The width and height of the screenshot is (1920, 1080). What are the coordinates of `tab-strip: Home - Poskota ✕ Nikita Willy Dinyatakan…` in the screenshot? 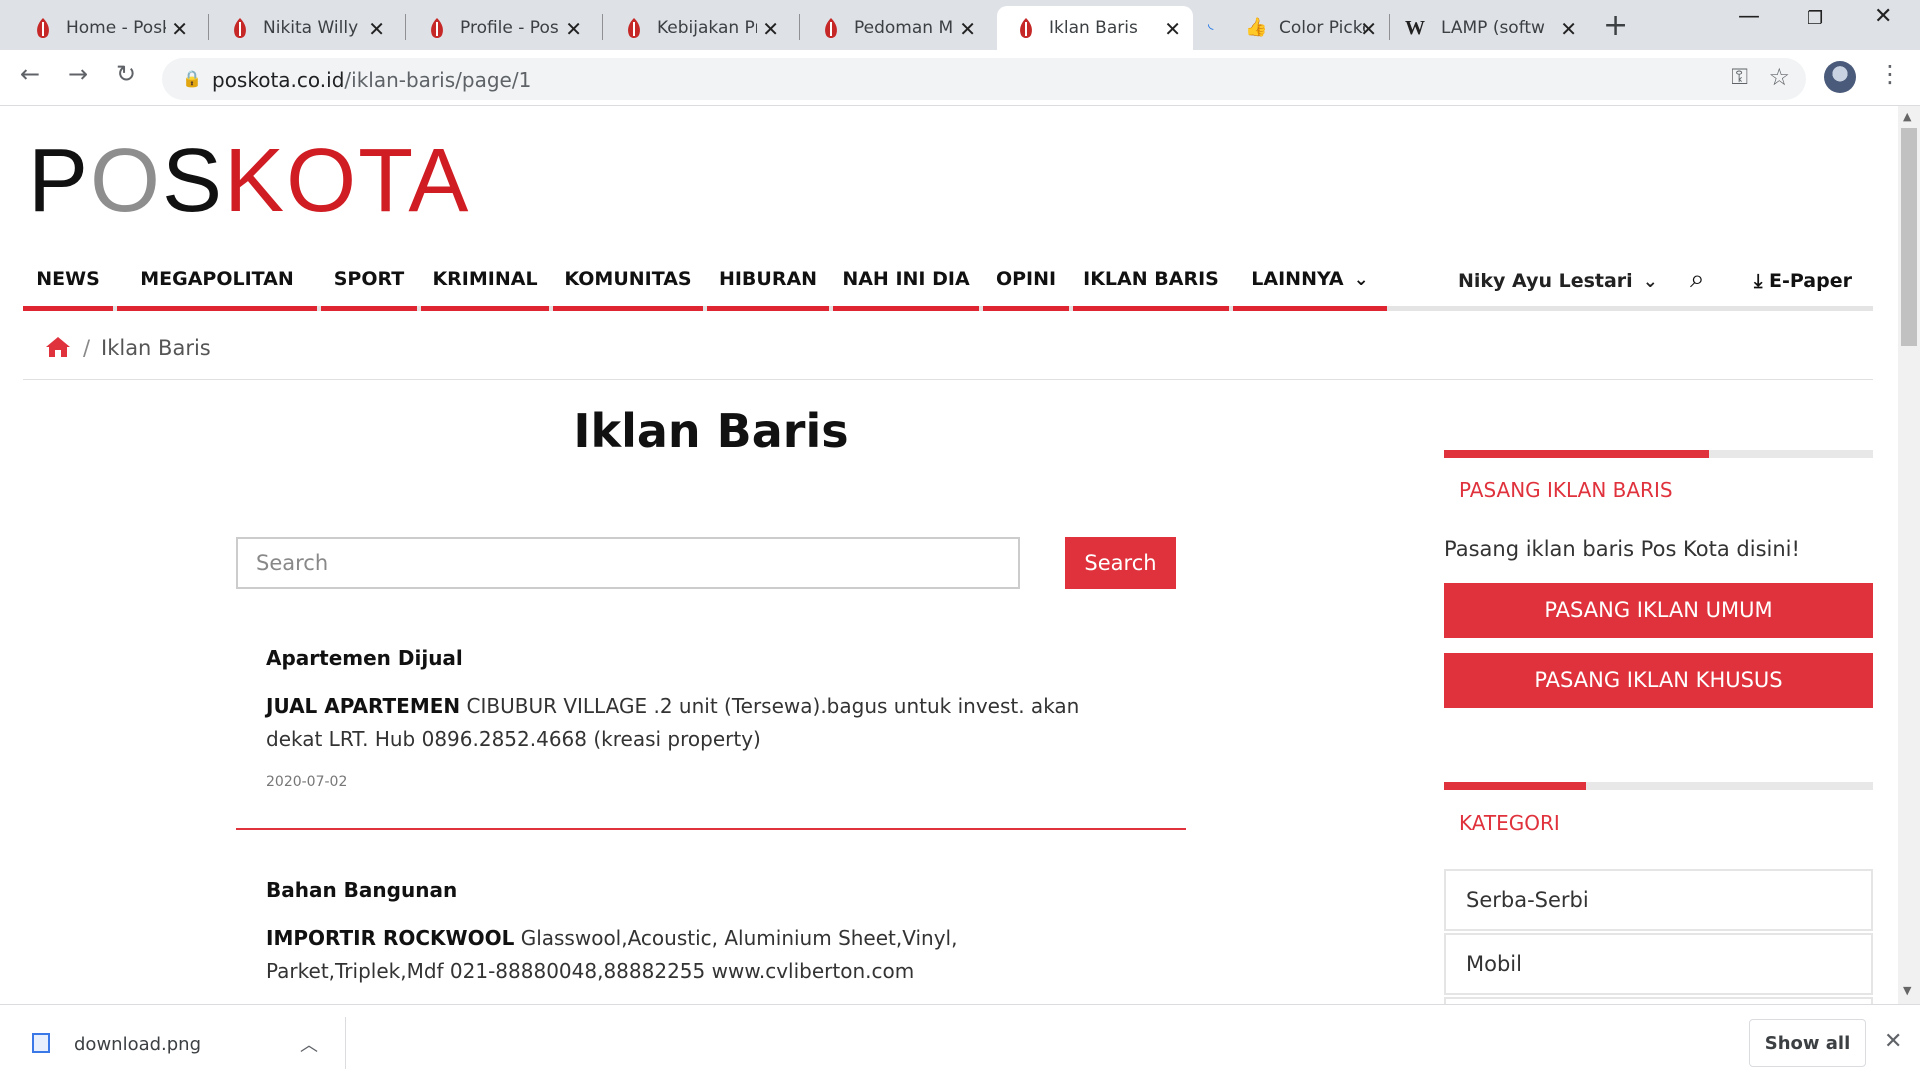 It's located at (960, 25).